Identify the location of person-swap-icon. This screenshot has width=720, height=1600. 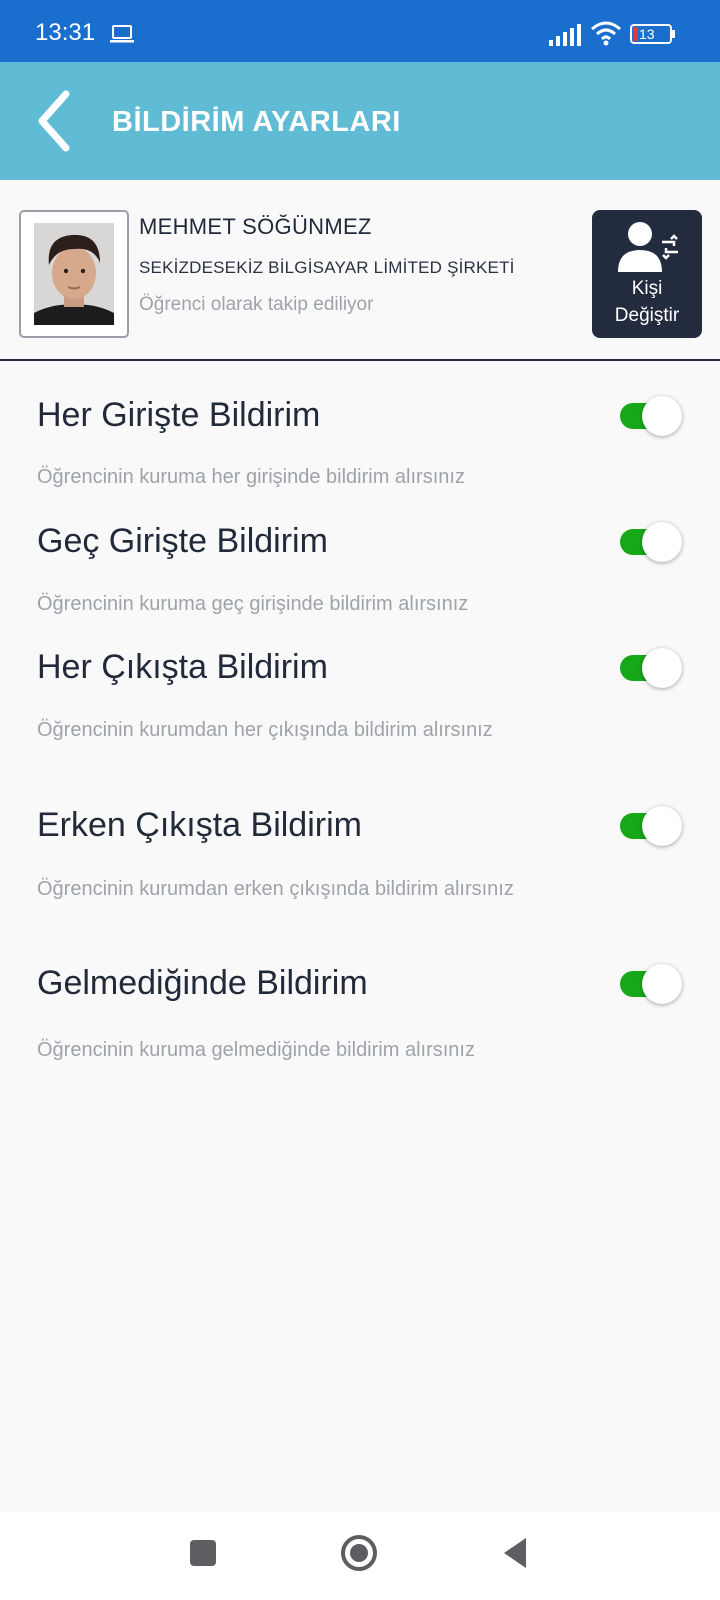
(648, 247).